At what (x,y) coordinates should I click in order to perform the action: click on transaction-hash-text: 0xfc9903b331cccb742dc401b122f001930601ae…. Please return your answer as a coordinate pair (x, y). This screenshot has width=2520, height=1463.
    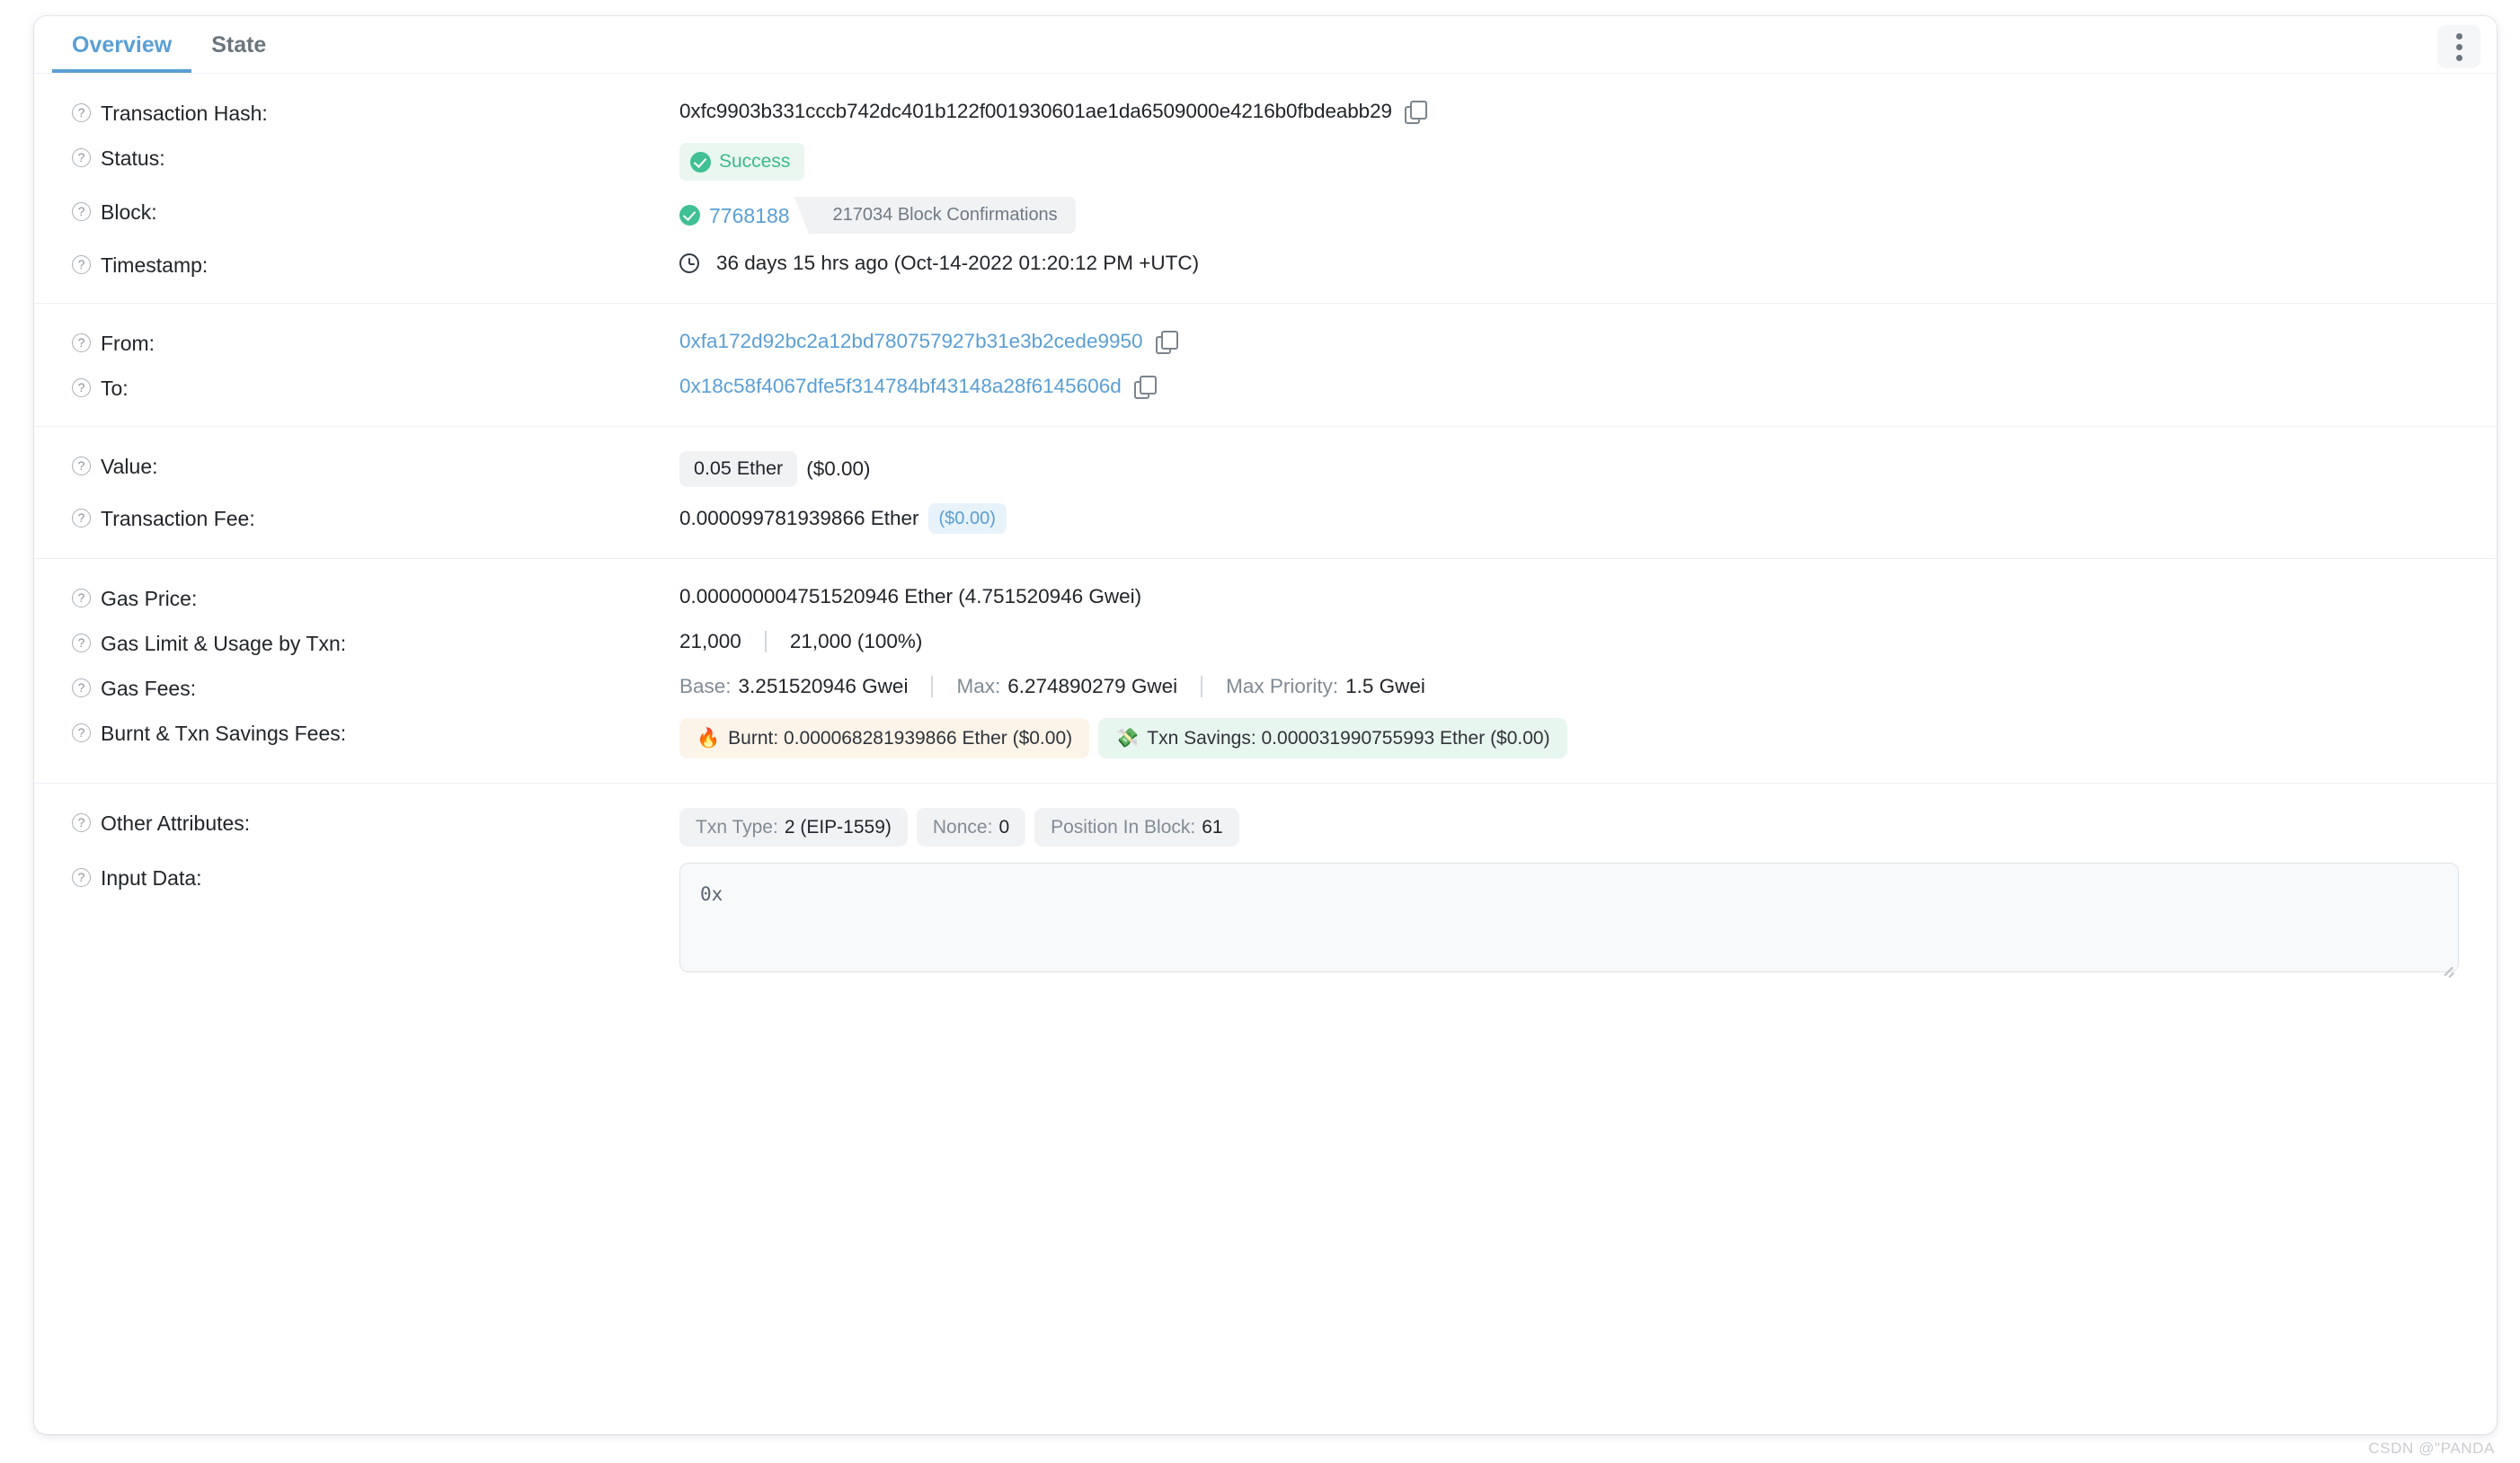
    Looking at the image, I should click on (1035, 111).